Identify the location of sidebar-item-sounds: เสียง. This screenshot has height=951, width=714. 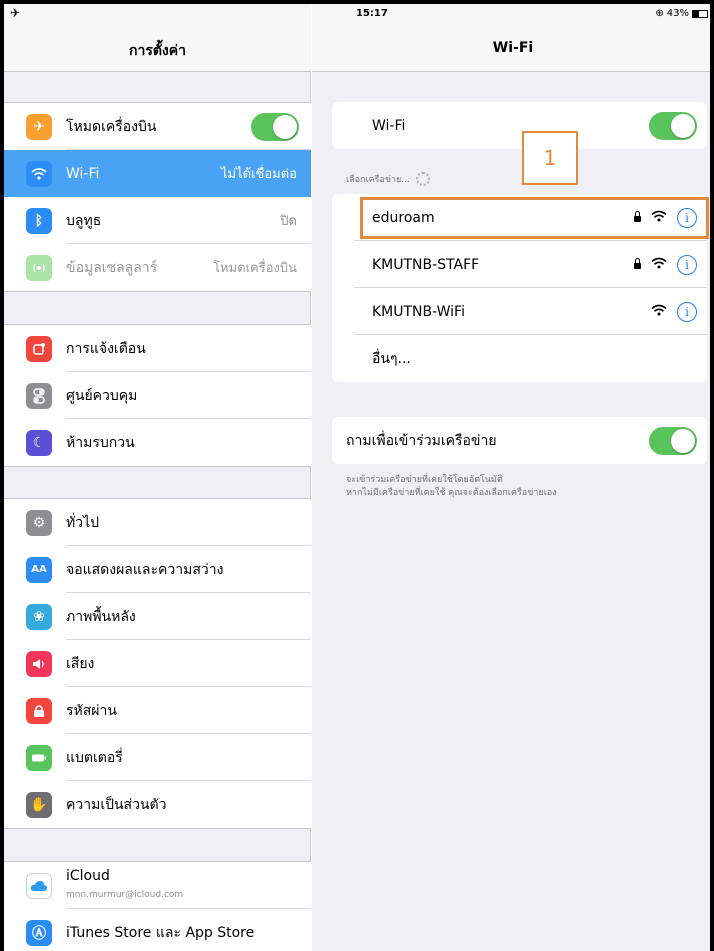
(157, 663).